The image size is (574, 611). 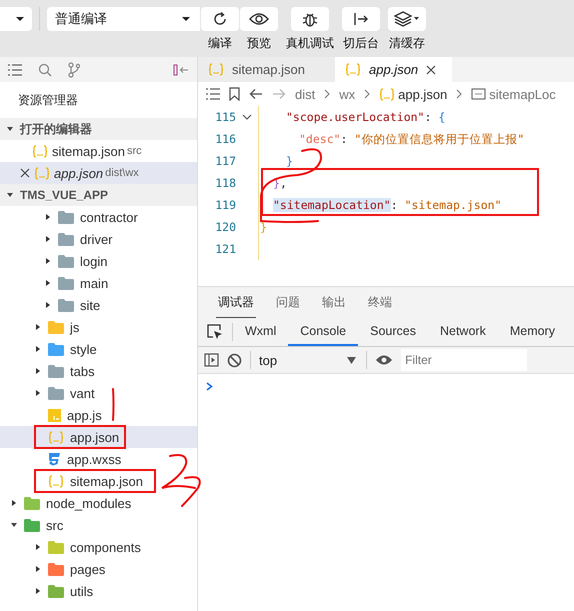 What do you see at coordinates (89, 503) in the screenshot?
I see `file-name: node_modules` at bounding box center [89, 503].